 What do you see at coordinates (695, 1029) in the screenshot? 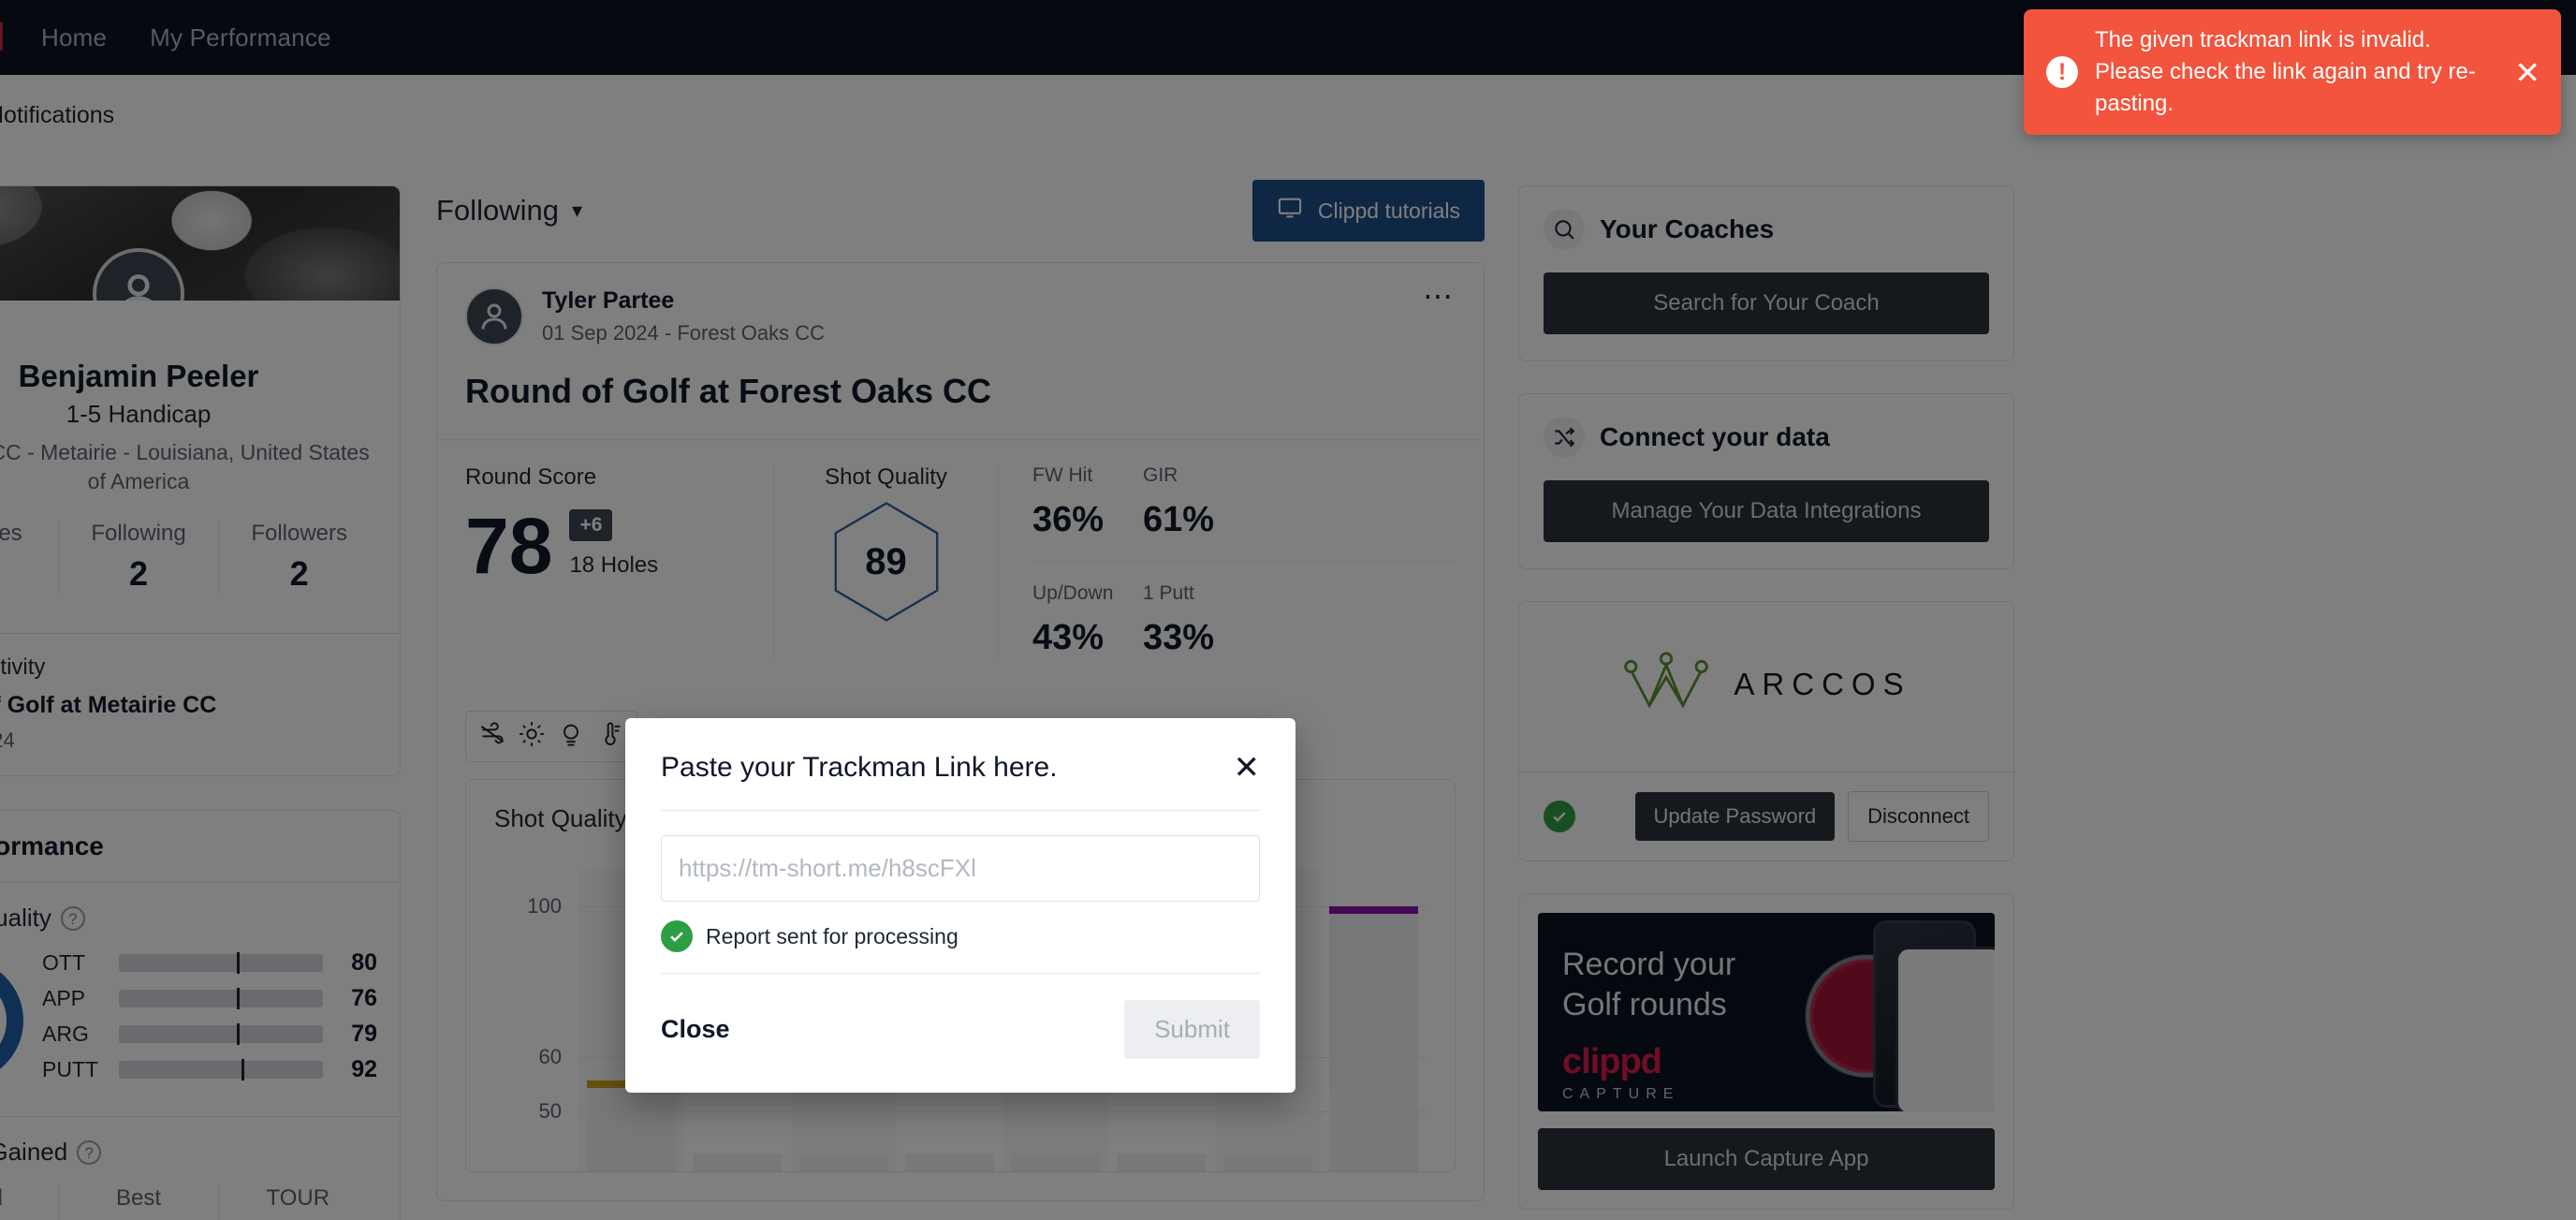
I see `close-button: Close` at bounding box center [695, 1029].